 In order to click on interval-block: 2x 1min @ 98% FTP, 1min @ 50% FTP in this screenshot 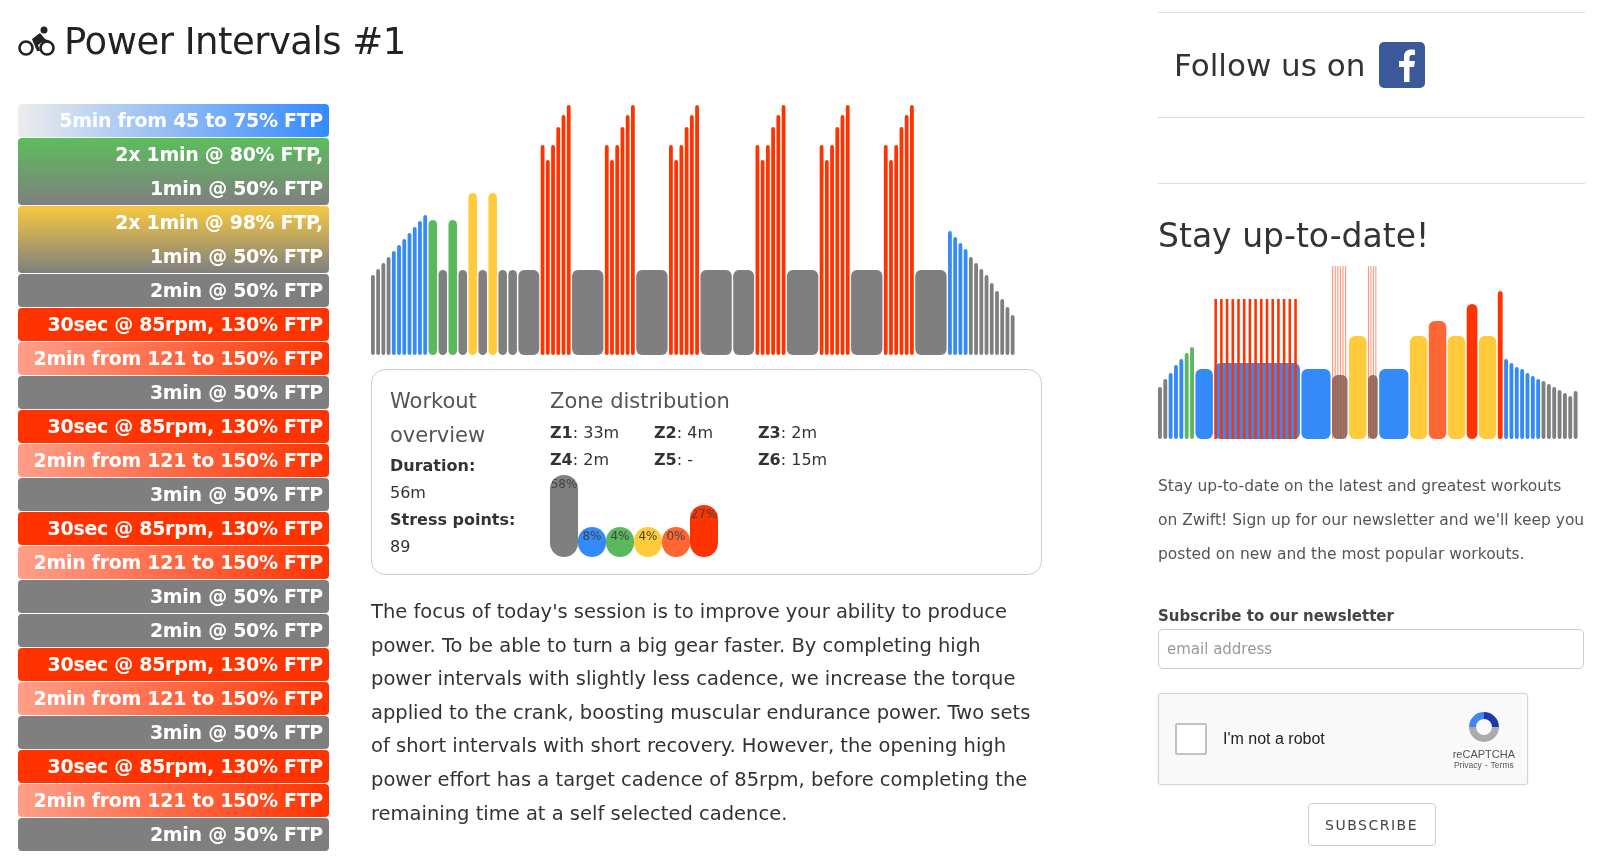, I will do `click(173, 239)`.